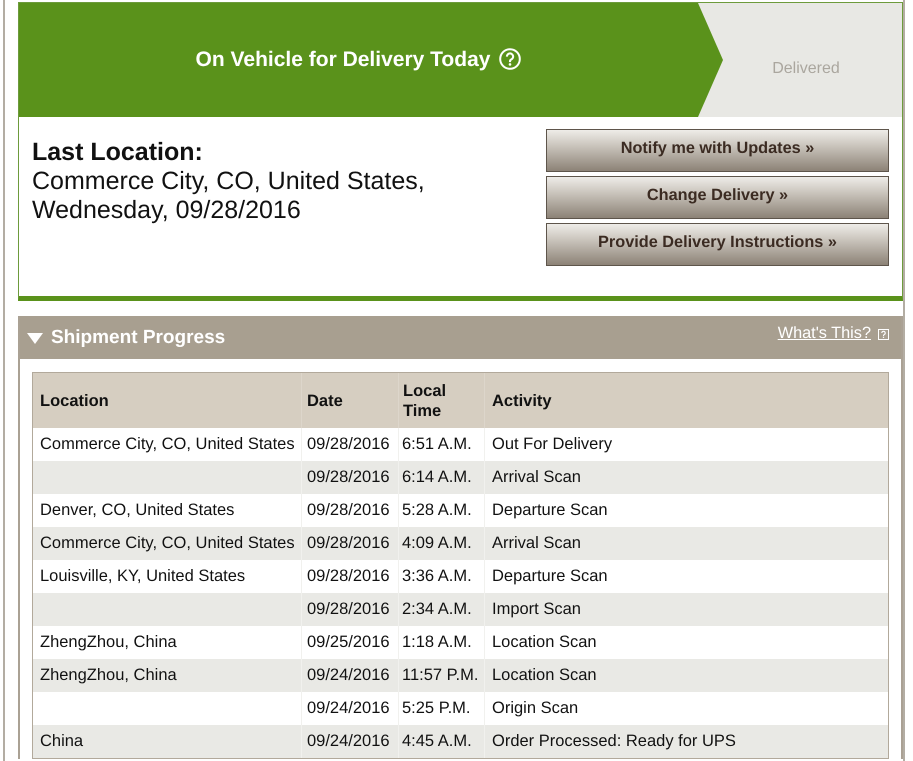  Describe the element at coordinates (806, 69) in the screenshot. I see `stage-label: Delivered` at that location.